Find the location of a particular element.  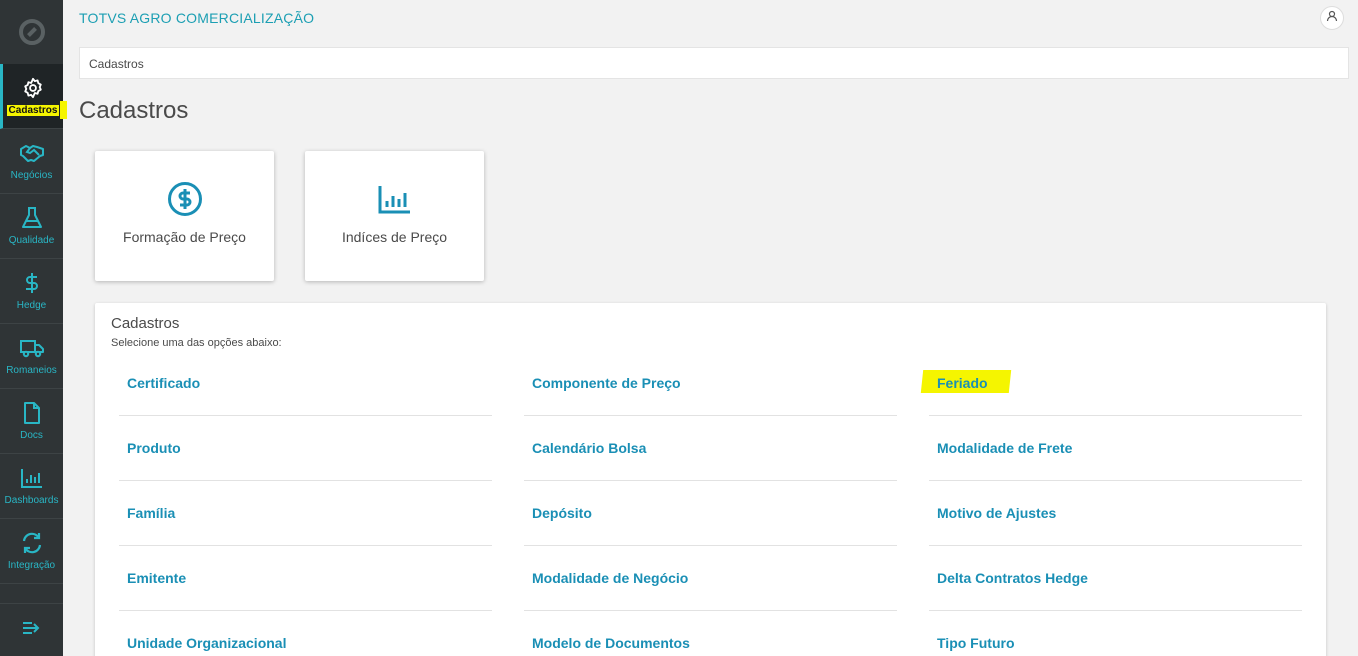

breadcrumb: Cadastros is located at coordinates (714, 63).